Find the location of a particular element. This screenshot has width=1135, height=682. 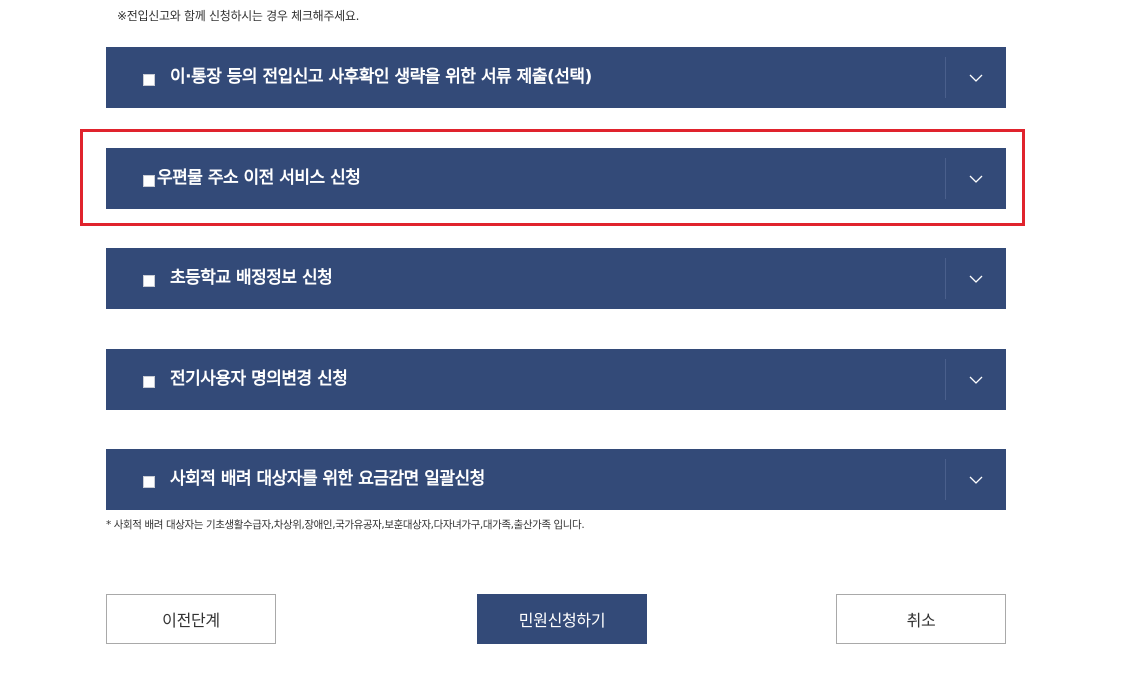

service-row-school-assignment: 초등학교 배정정보 신청 is located at coordinates (556, 278).